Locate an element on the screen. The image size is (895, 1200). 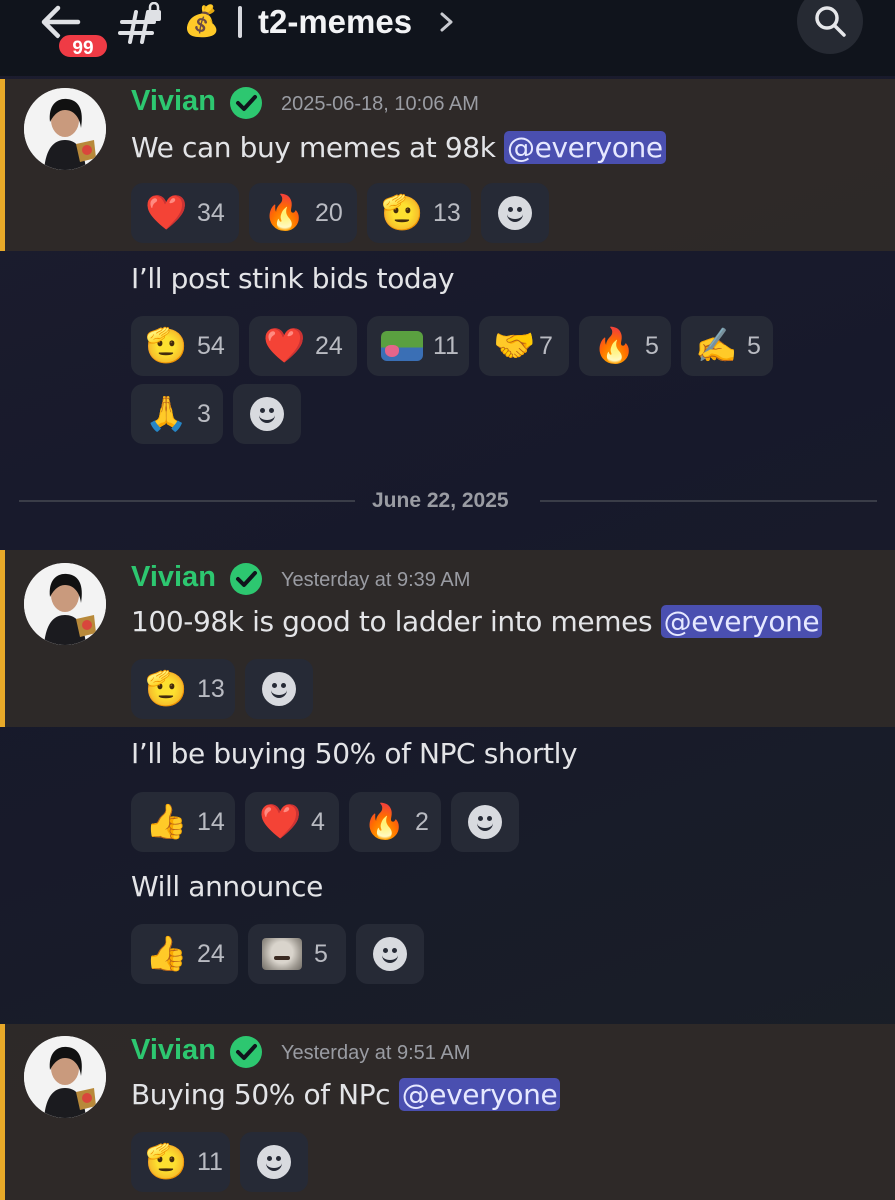
message-text: Buying 50% of NPc @everyone is located at coordinates (346, 1094).